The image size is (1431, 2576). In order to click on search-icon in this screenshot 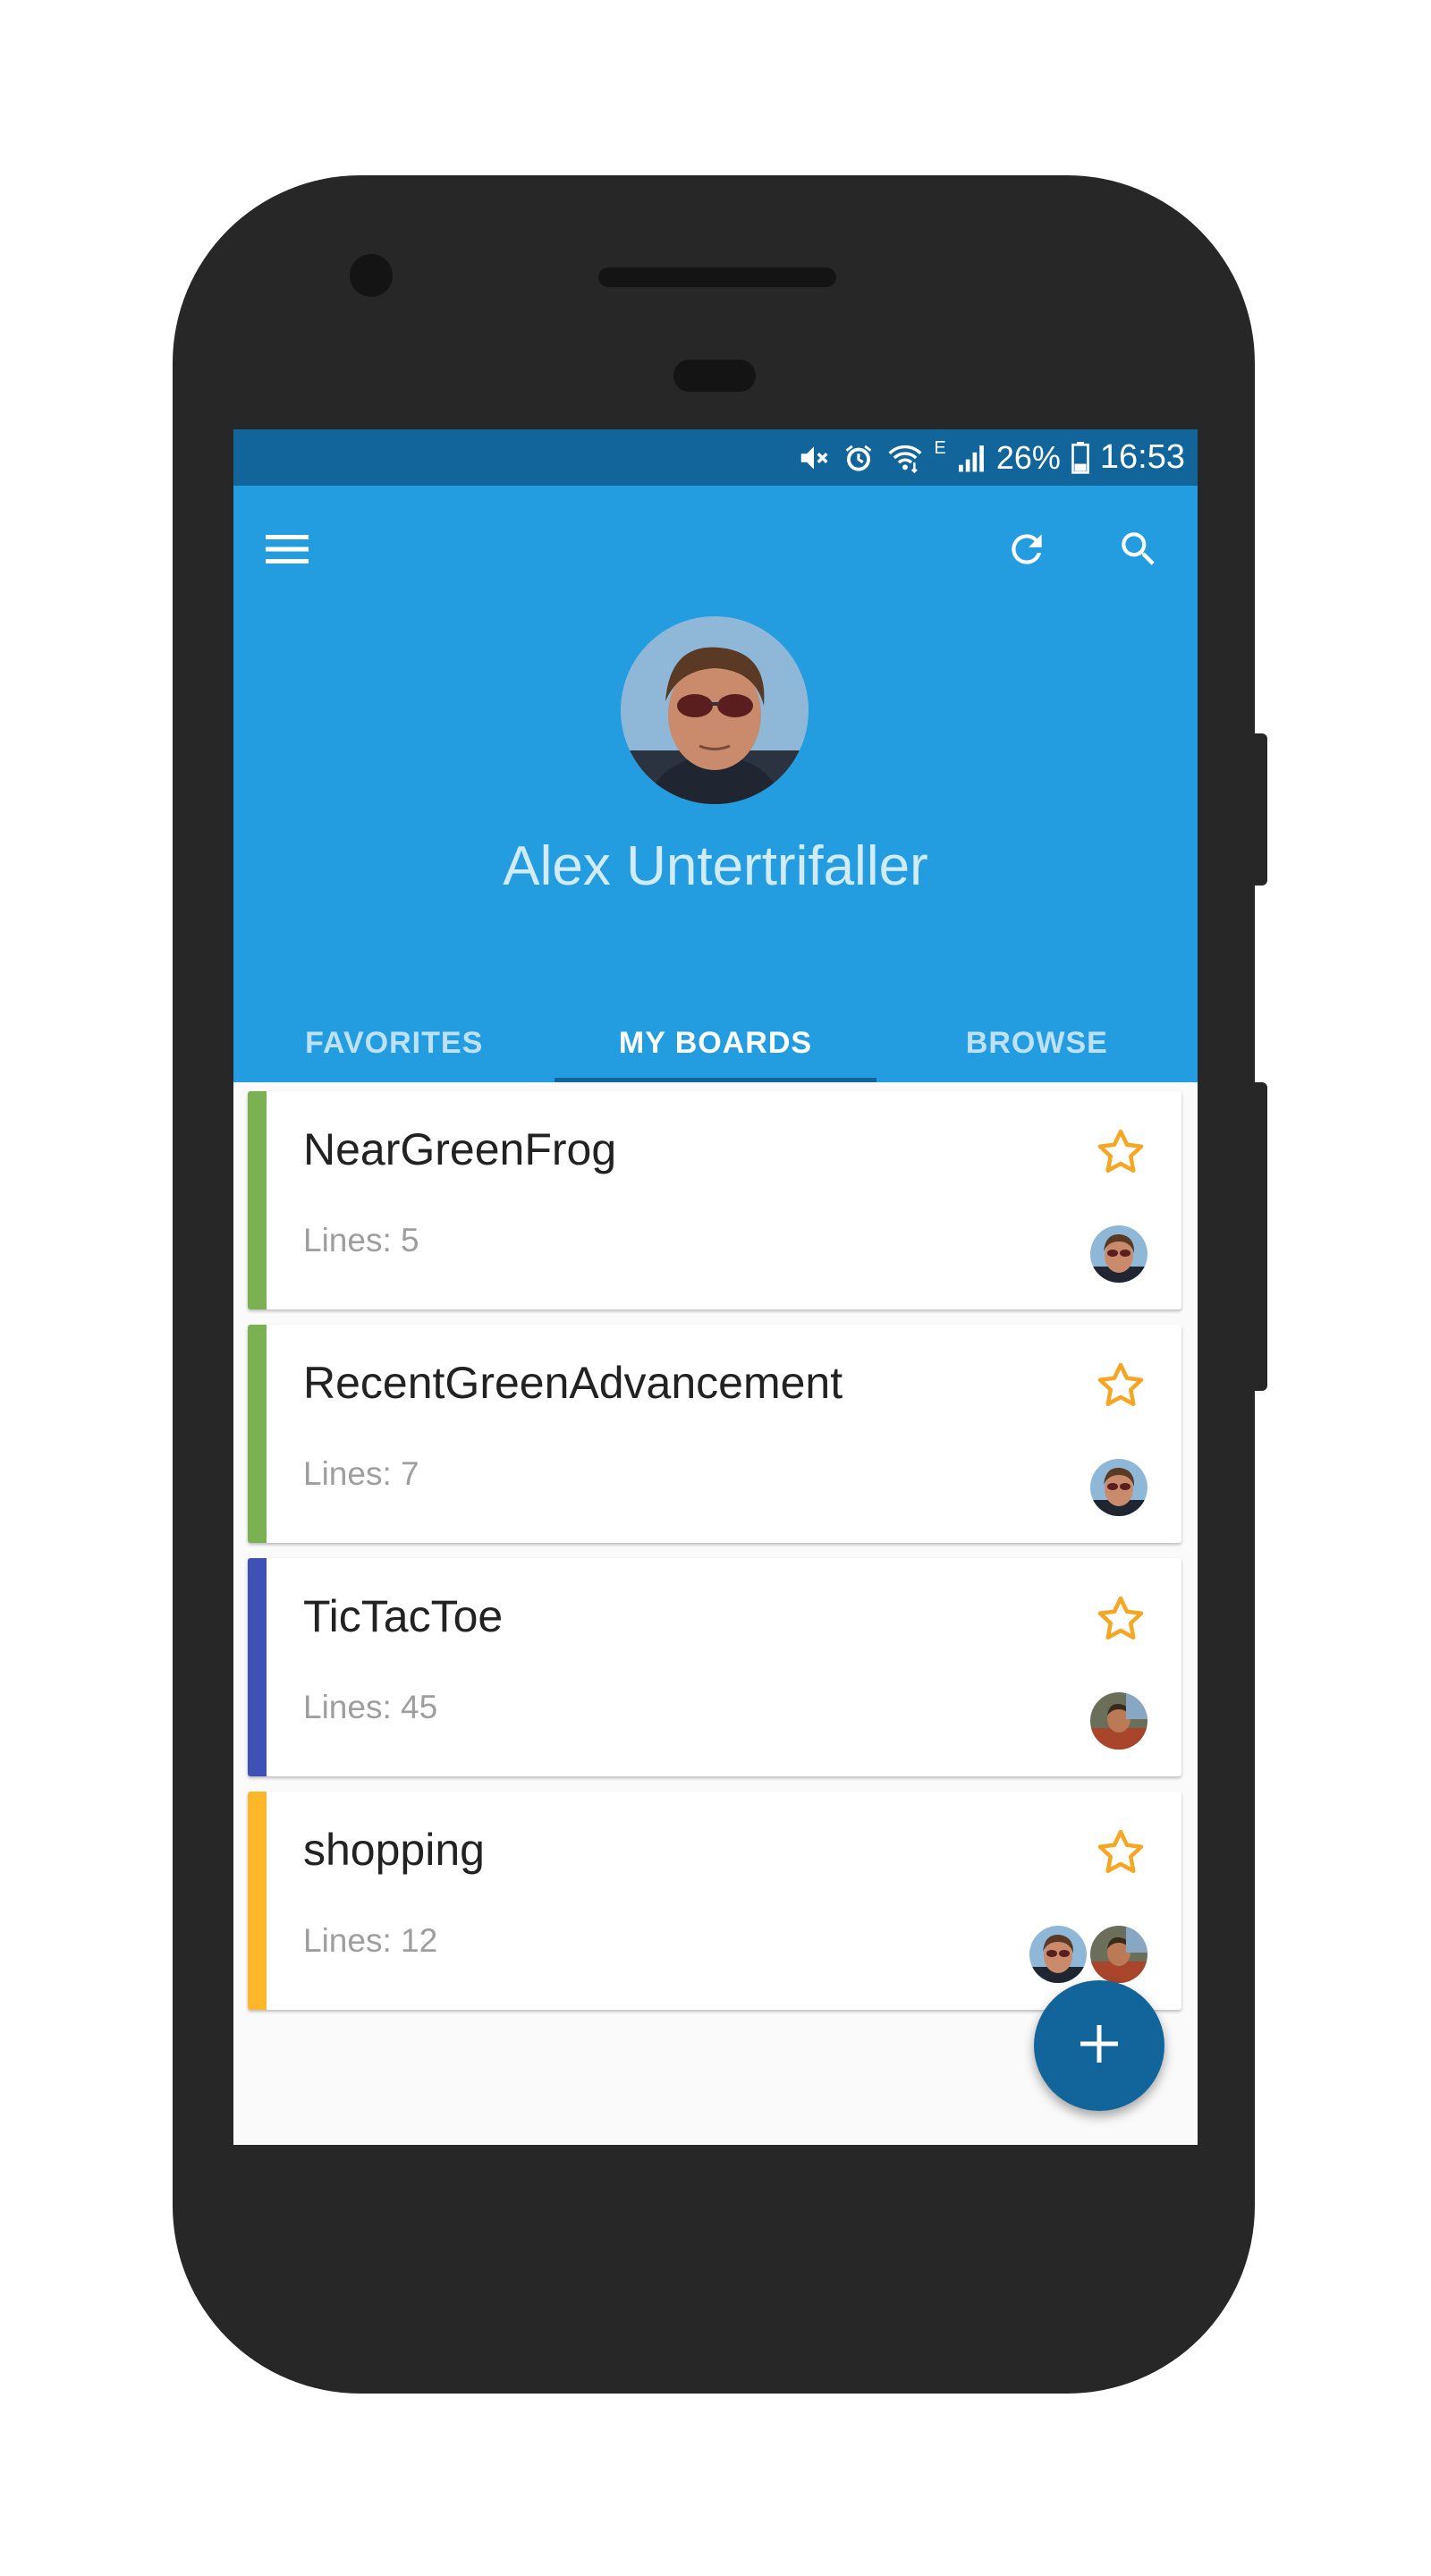, I will do `click(1138, 551)`.